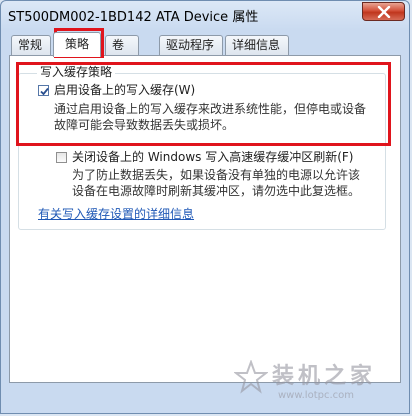 Image resolution: width=412 pixels, height=416 pixels. Describe the element at coordinates (191, 45) in the screenshot. I see `tab-driver: 驱动程序` at that location.